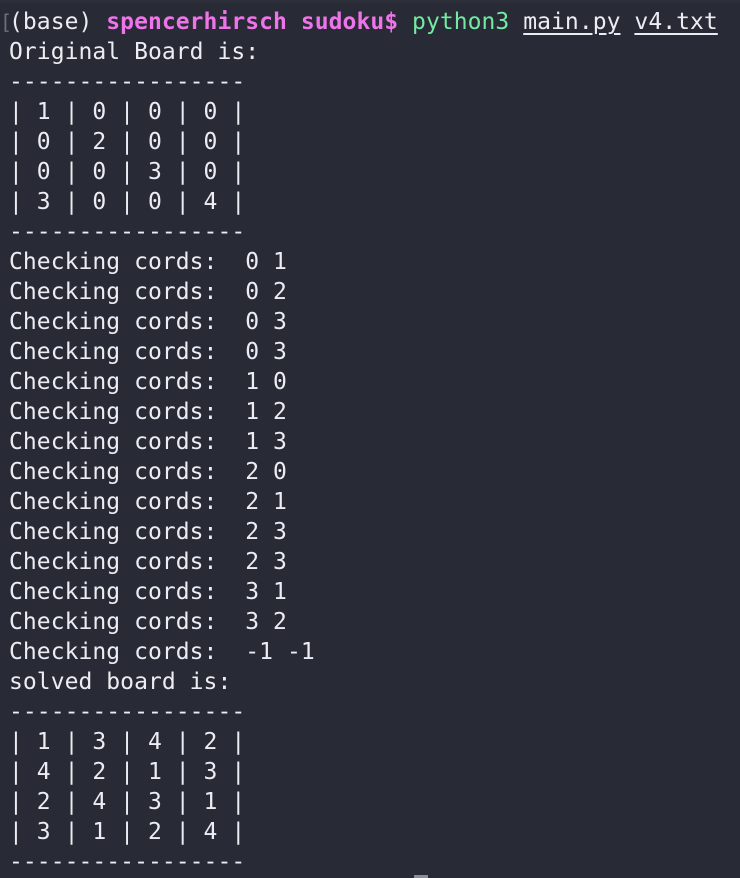 Image resolution: width=740 pixels, height=878 pixels. What do you see at coordinates (196, 22) in the screenshot?
I see `prompt-user: spencerhirsch` at bounding box center [196, 22].